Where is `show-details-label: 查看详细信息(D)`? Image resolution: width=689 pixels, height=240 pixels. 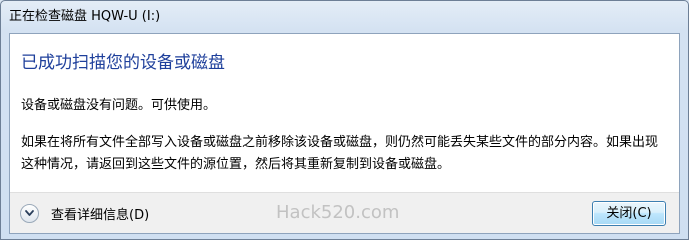
show-details-label: 查看详细信息(D) is located at coordinates (100, 213).